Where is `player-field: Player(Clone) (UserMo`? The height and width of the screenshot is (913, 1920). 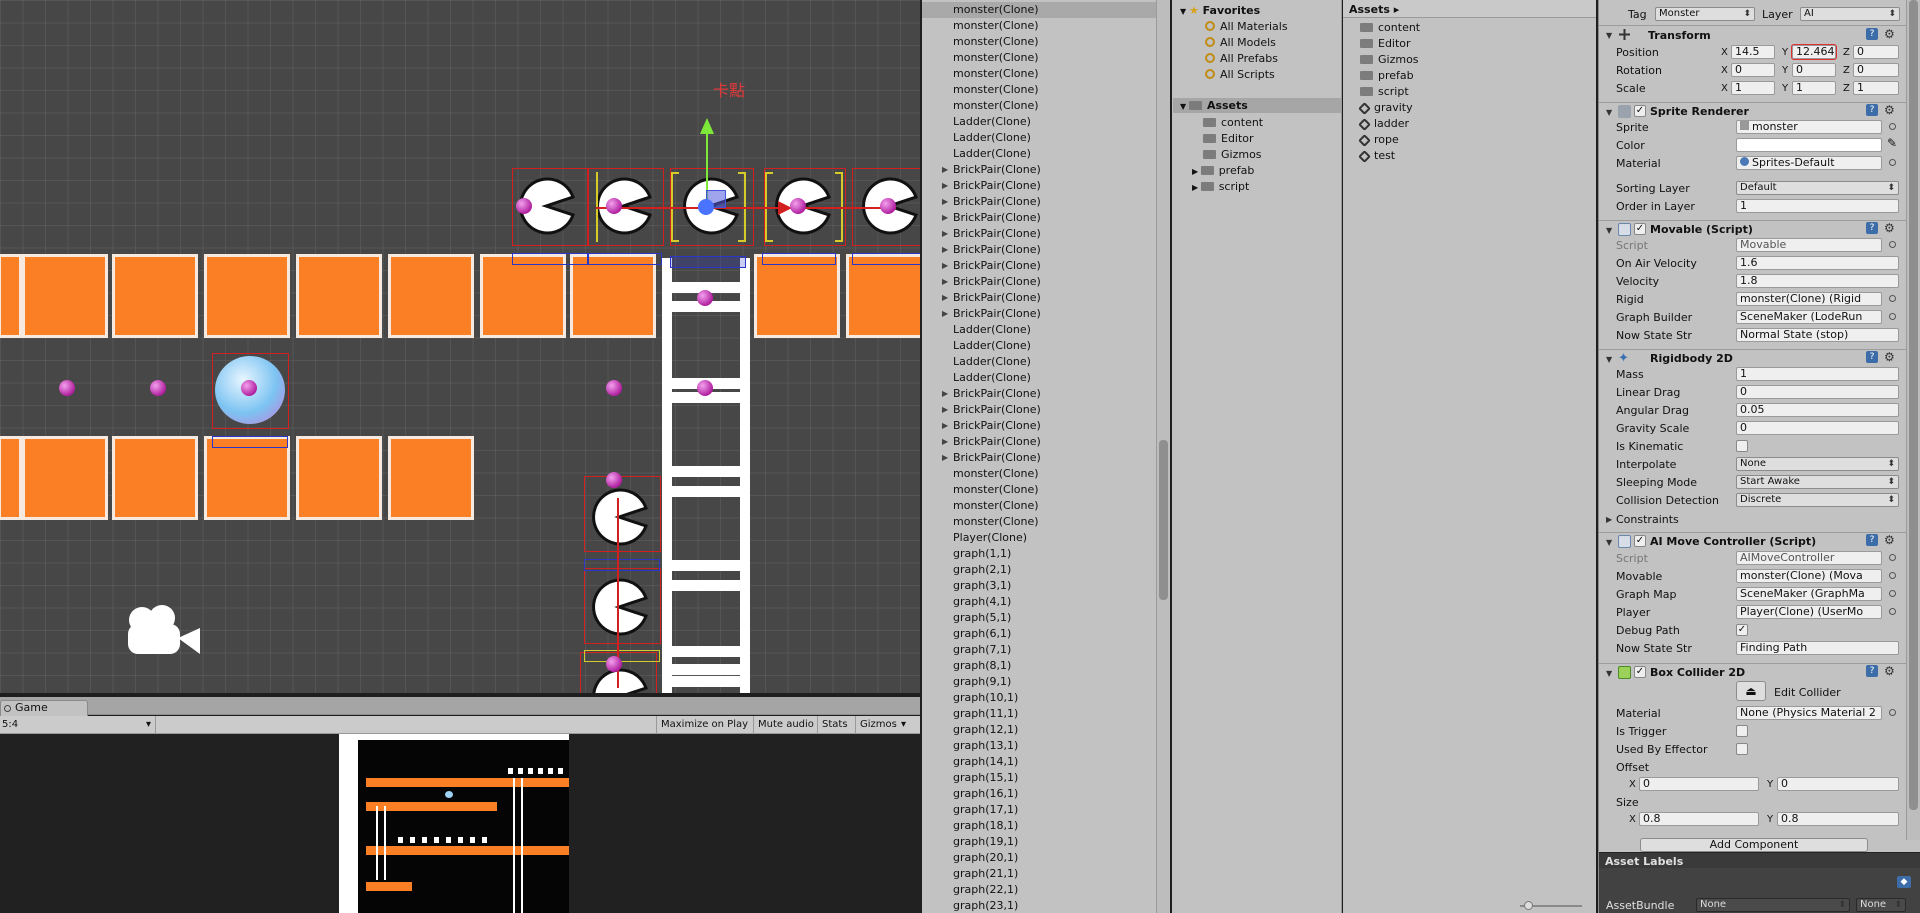
player-field: Player(Clone) (UserMo is located at coordinates (1809, 612).